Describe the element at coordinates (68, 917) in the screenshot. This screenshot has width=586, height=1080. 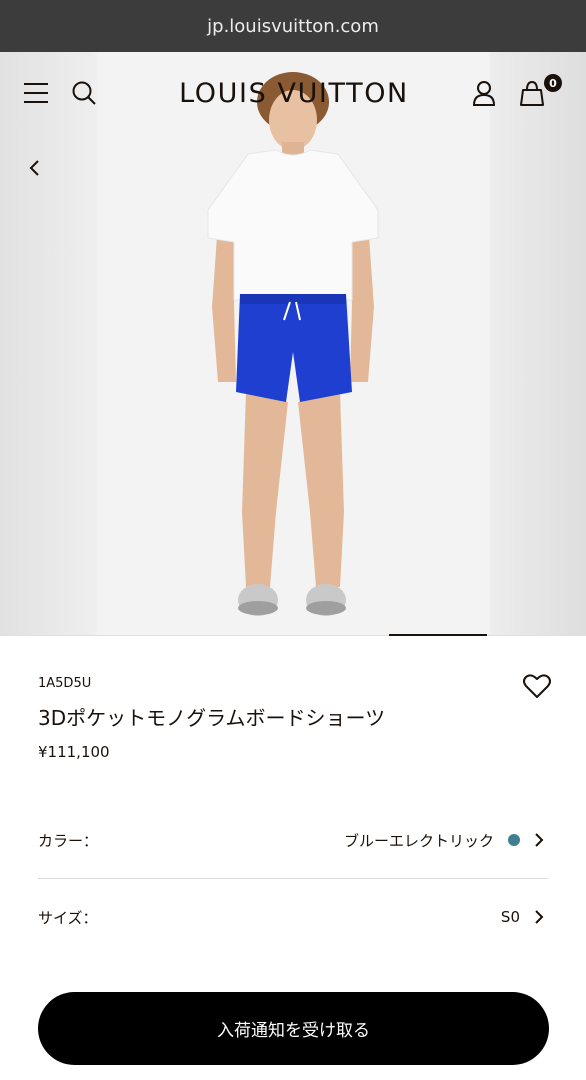
I see `size-label: サイズ：` at that location.